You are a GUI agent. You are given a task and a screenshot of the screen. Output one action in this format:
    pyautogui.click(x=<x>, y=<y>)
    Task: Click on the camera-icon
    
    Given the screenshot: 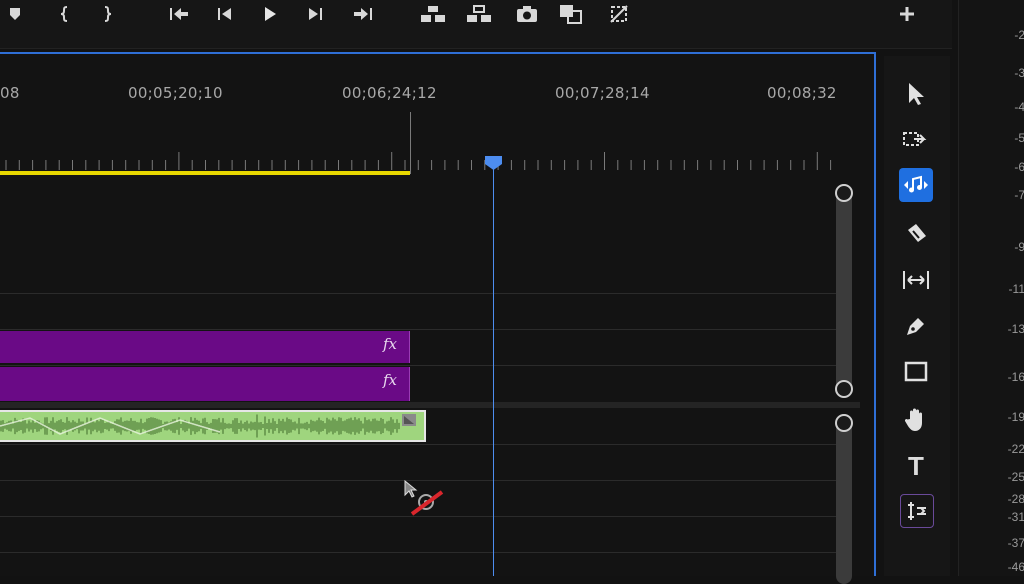 What is the action you would take?
    pyautogui.click(x=527, y=14)
    